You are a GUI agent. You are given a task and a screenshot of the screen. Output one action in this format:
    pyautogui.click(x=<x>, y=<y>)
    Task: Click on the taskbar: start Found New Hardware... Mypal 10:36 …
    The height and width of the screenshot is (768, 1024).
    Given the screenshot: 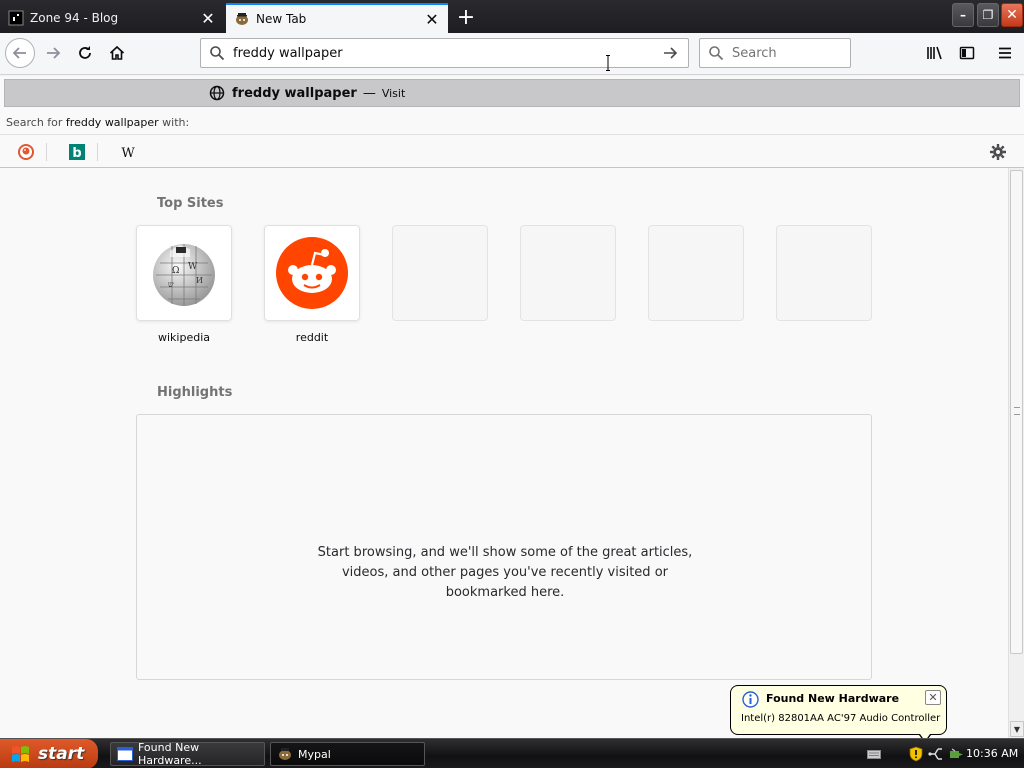 What is the action you would take?
    pyautogui.click(x=512, y=753)
    